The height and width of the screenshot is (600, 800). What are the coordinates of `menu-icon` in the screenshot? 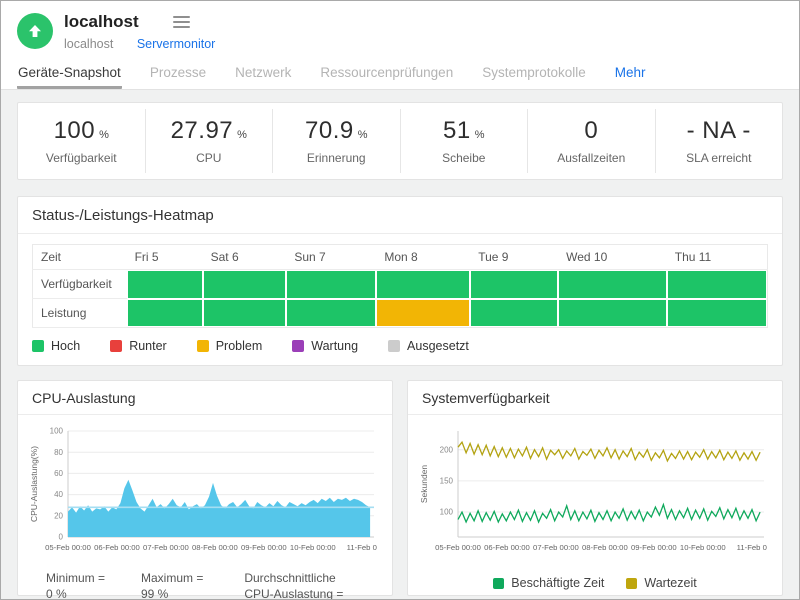 It's located at (181, 22).